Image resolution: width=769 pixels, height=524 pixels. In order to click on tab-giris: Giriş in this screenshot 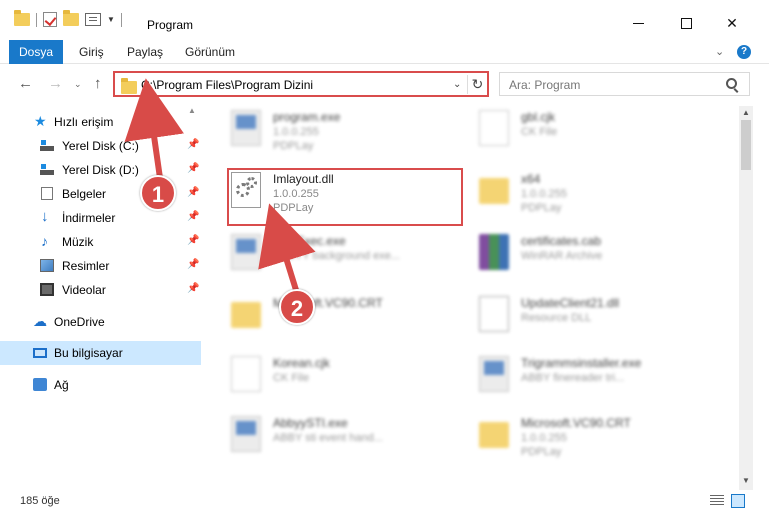, I will do `click(91, 52)`.